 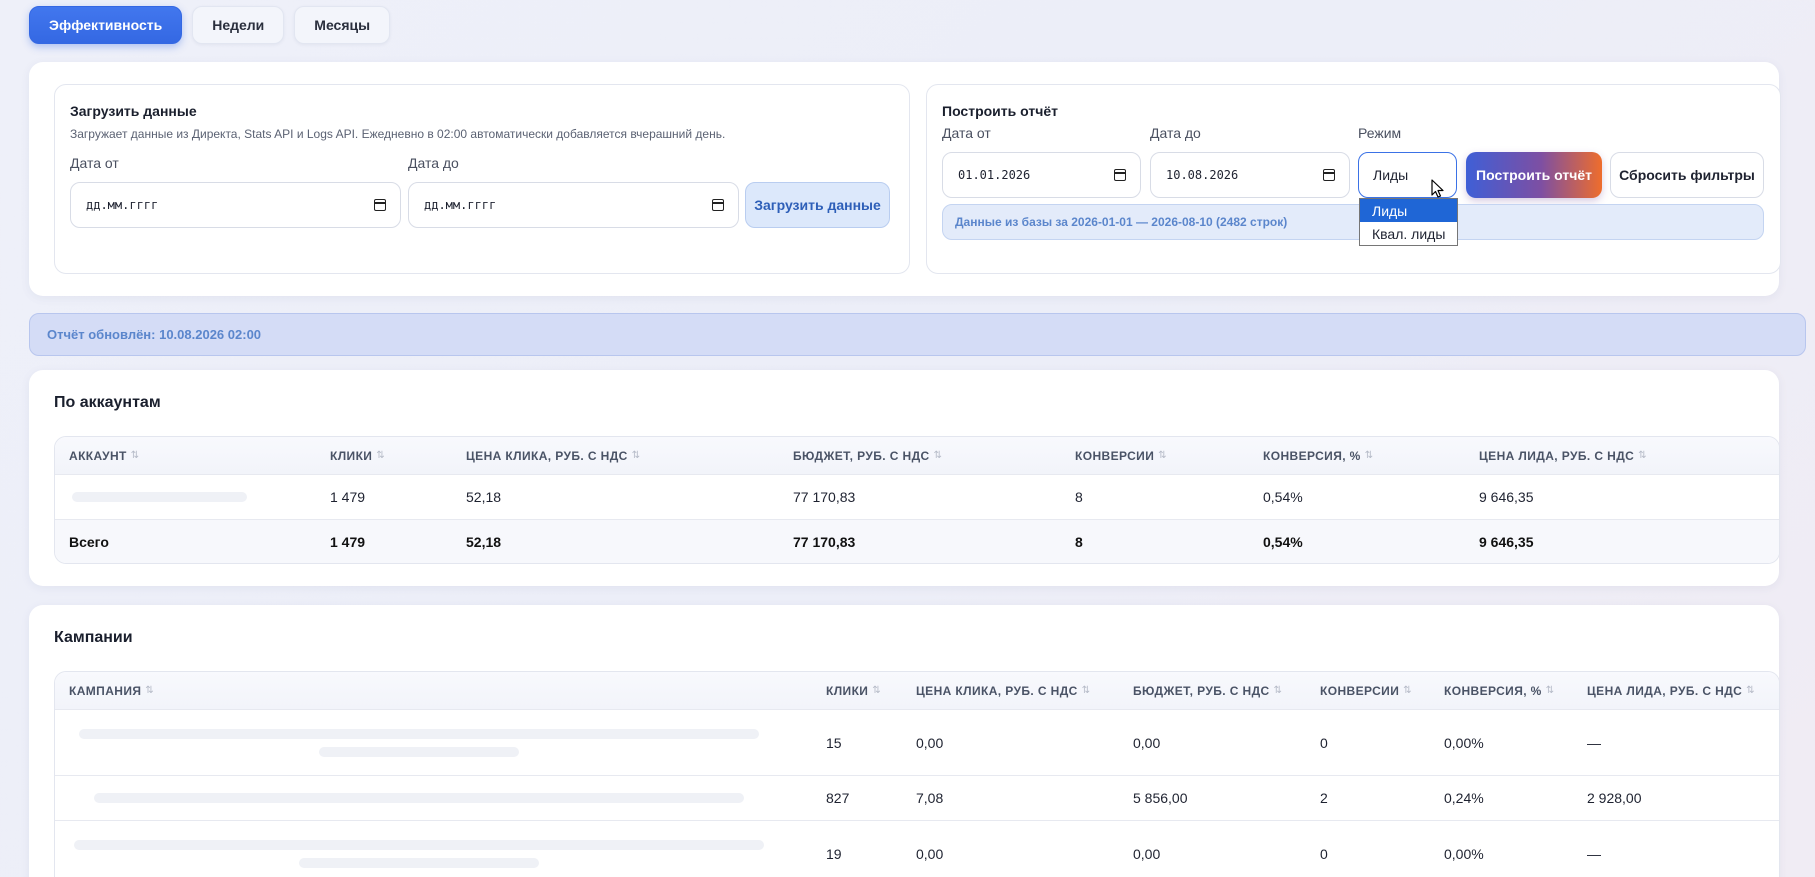 I want to click on mode-option-leads: Лиды, so click(x=1408, y=210).